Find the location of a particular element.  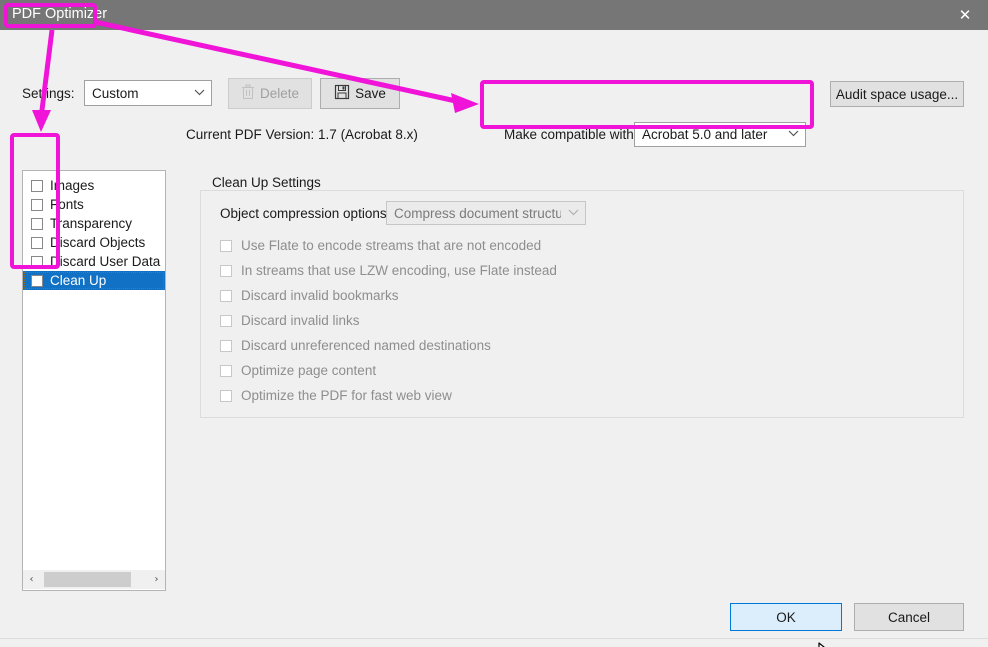

mouse-cursor is located at coordinates (828, 644).